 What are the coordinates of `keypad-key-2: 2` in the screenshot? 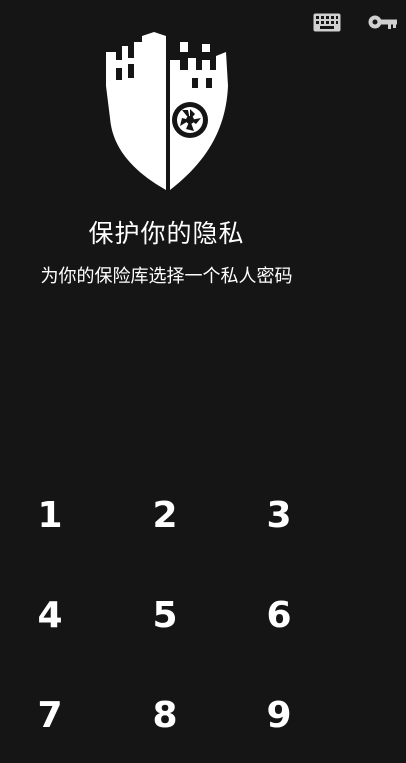 It's located at (165, 515).